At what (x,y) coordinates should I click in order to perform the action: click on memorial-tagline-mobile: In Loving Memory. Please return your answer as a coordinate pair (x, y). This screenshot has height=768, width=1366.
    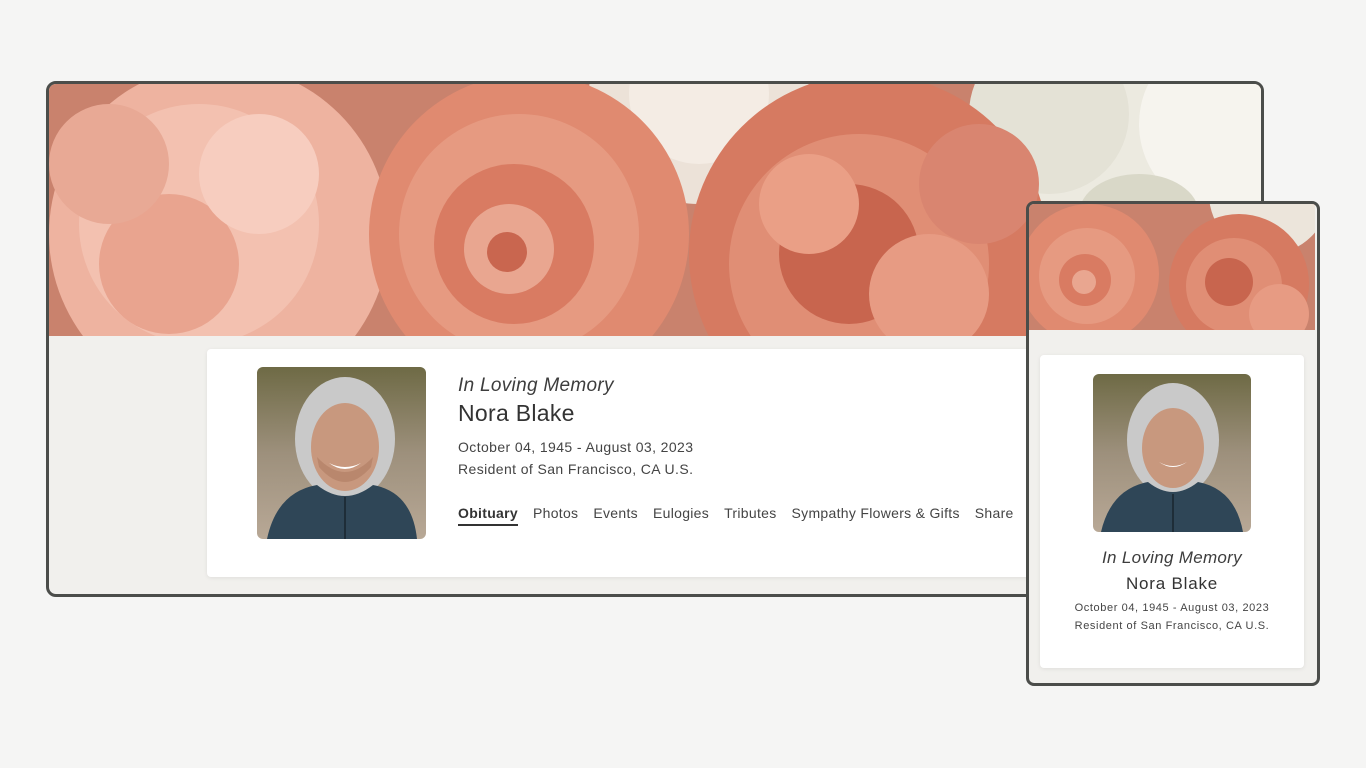
    Looking at the image, I should click on (1172, 557).